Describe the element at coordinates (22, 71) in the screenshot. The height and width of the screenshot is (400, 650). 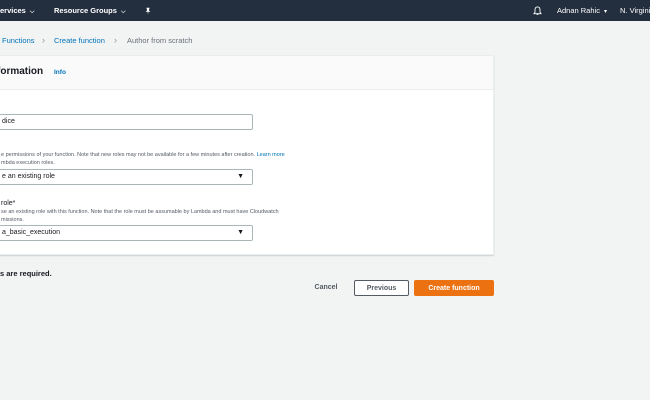
I see `panel-title: formation` at that location.